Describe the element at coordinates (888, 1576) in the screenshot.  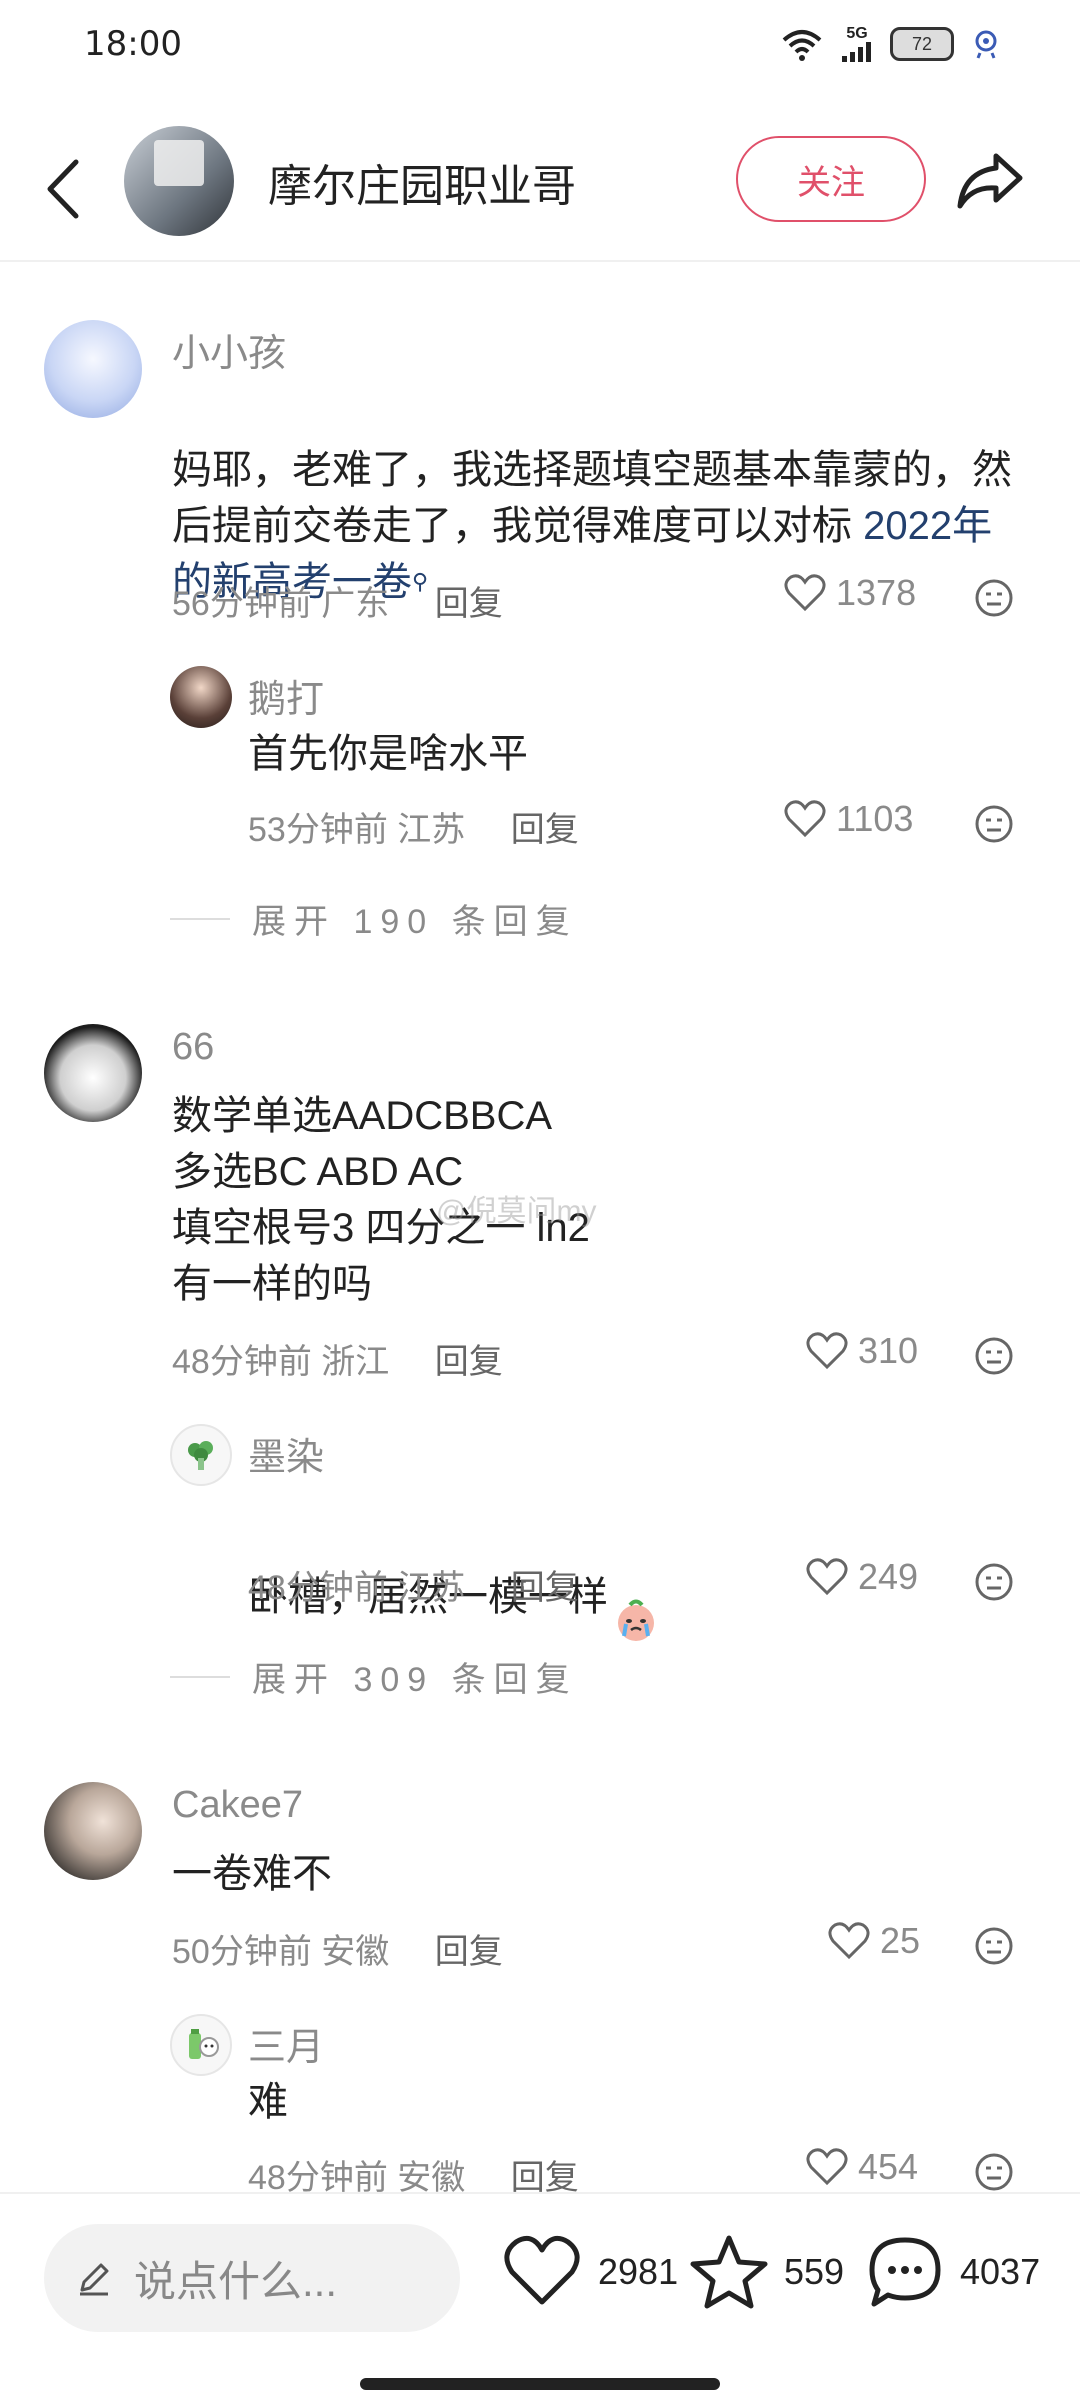
I see `like-count: 249` at that location.